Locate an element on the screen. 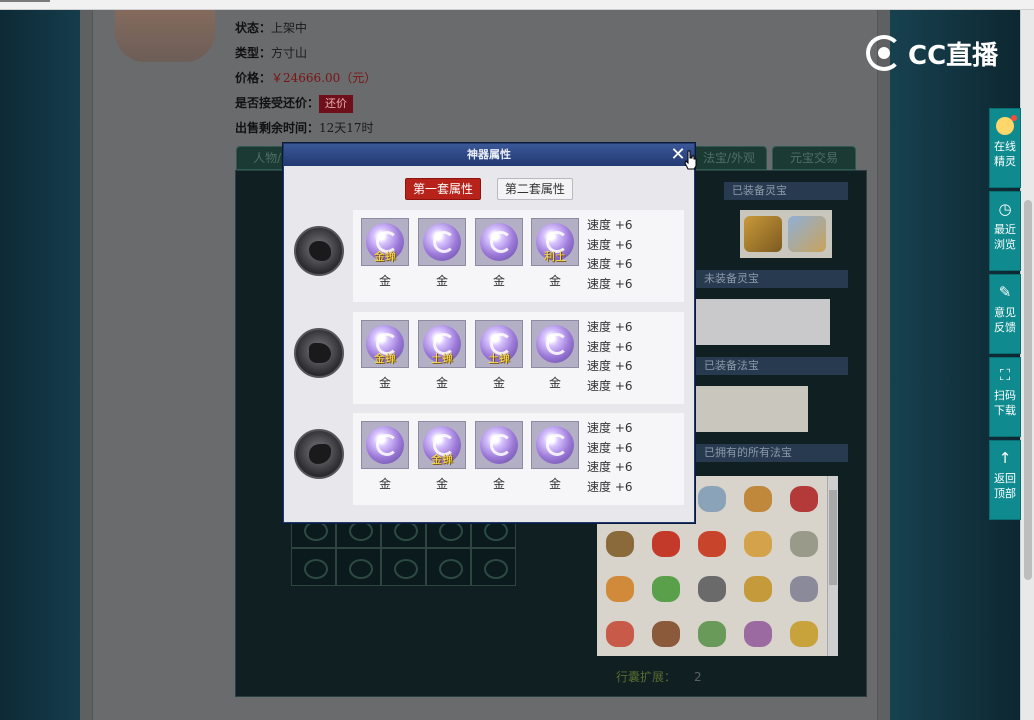  inventory-scroll-thumb is located at coordinates (833, 537).